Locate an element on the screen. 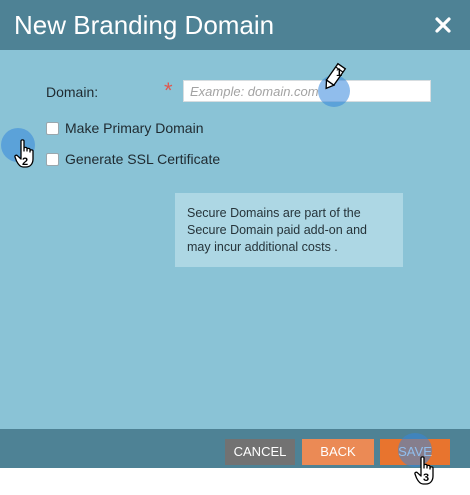  dialog-title: New Branding Domain is located at coordinates (144, 25).